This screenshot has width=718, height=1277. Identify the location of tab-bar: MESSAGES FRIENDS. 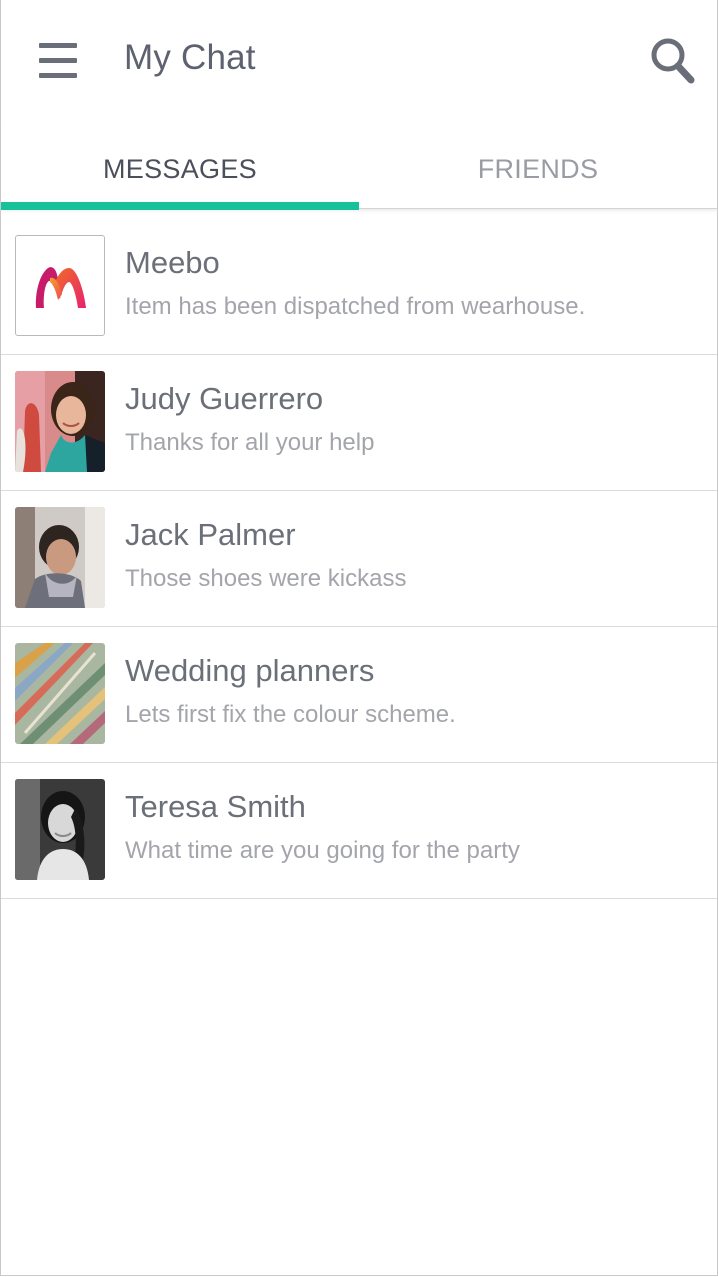
(359, 167).